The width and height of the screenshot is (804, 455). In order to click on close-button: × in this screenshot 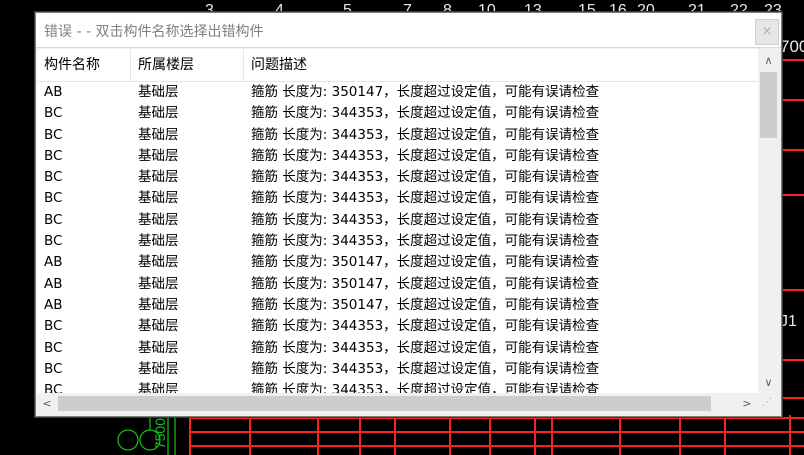, I will do `click(767, 32)`.